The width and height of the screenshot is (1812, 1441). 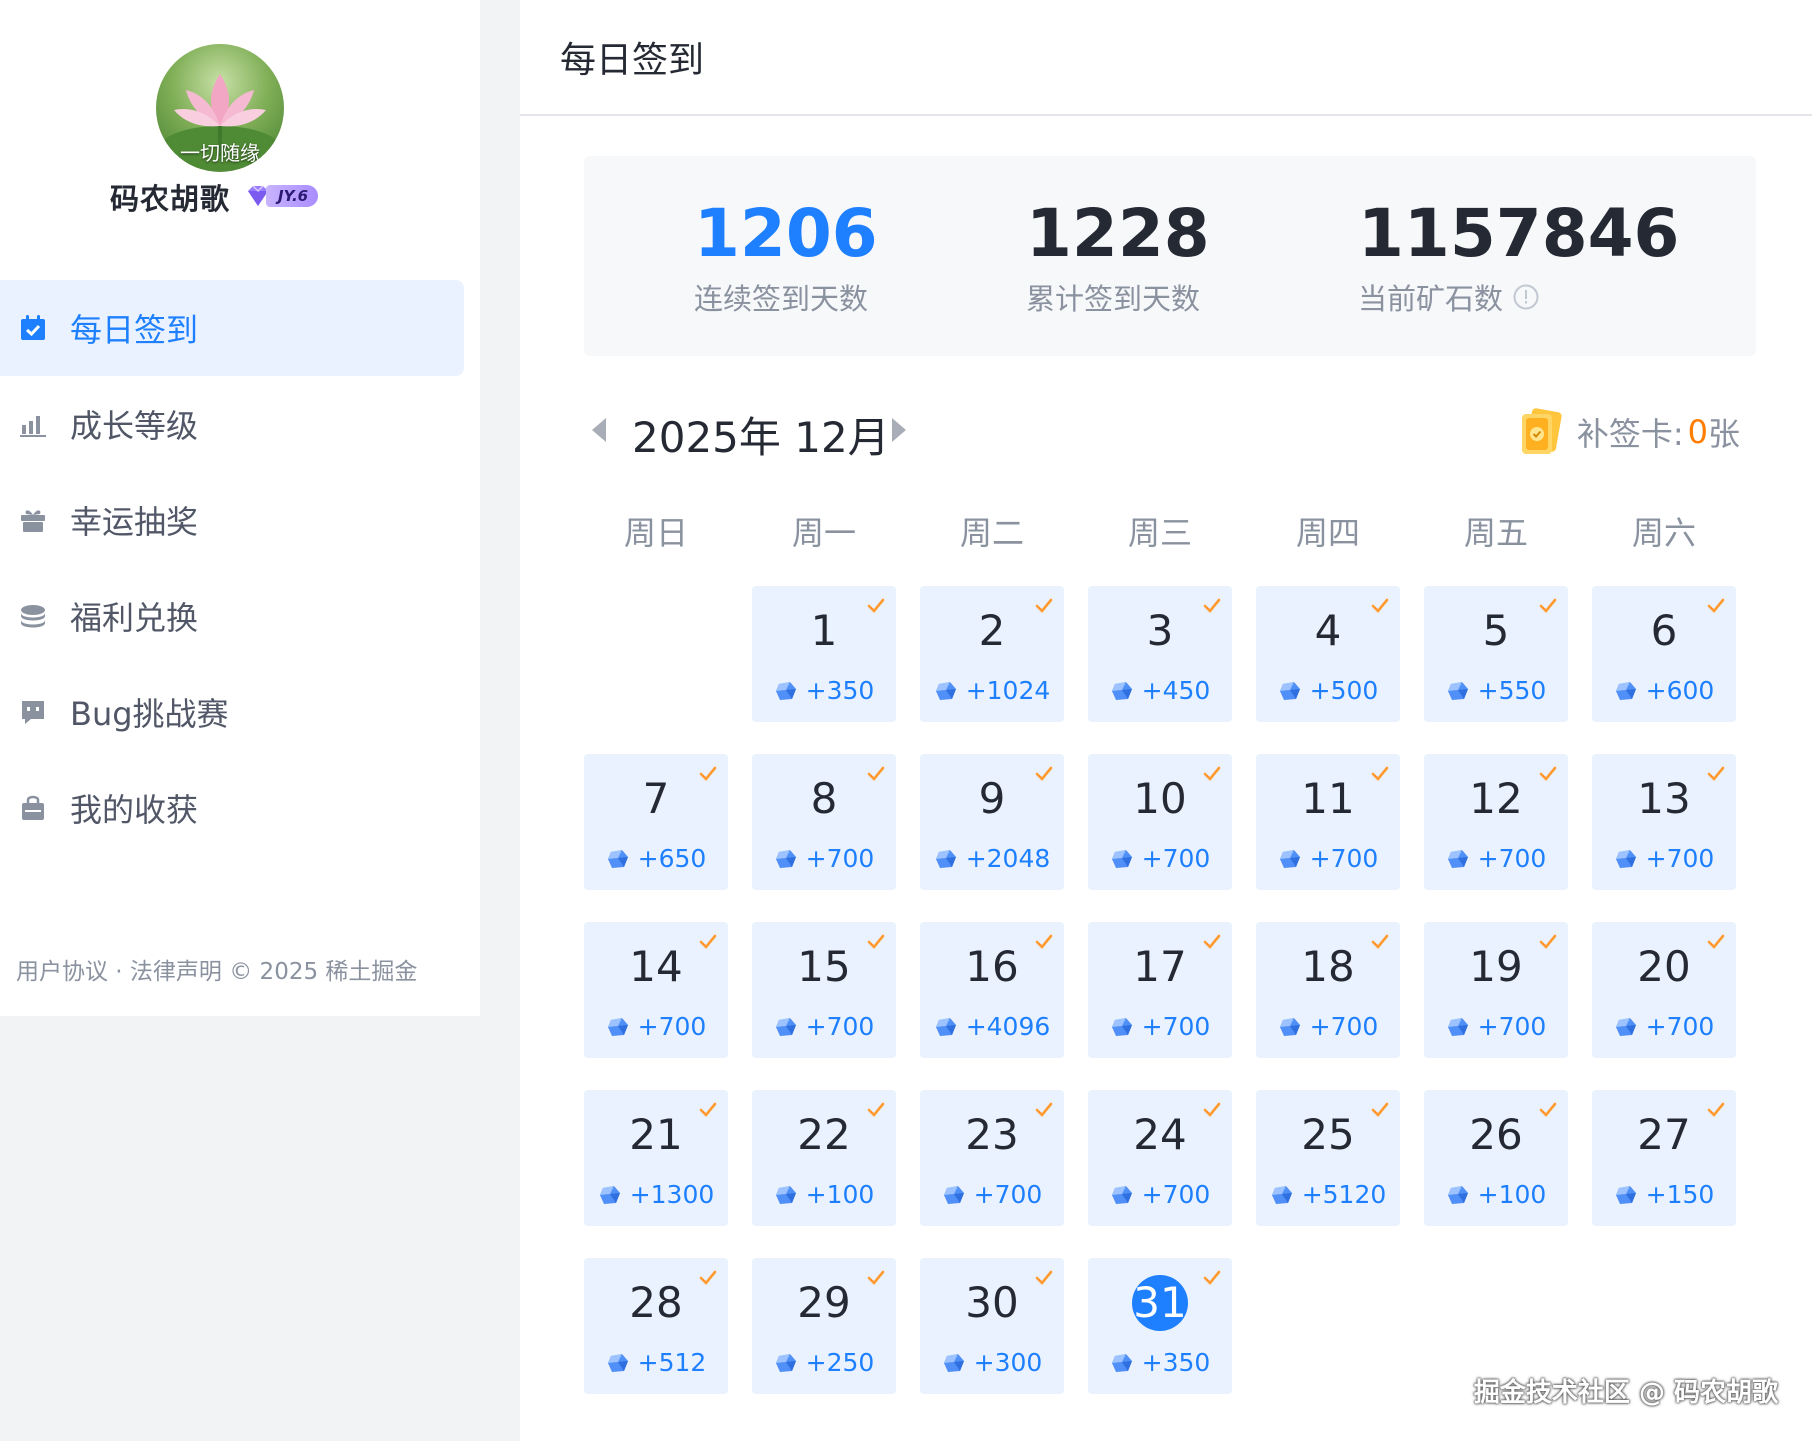 I want to click on calendar-day-cell: 17 +700, so click(x=1160, y=990).